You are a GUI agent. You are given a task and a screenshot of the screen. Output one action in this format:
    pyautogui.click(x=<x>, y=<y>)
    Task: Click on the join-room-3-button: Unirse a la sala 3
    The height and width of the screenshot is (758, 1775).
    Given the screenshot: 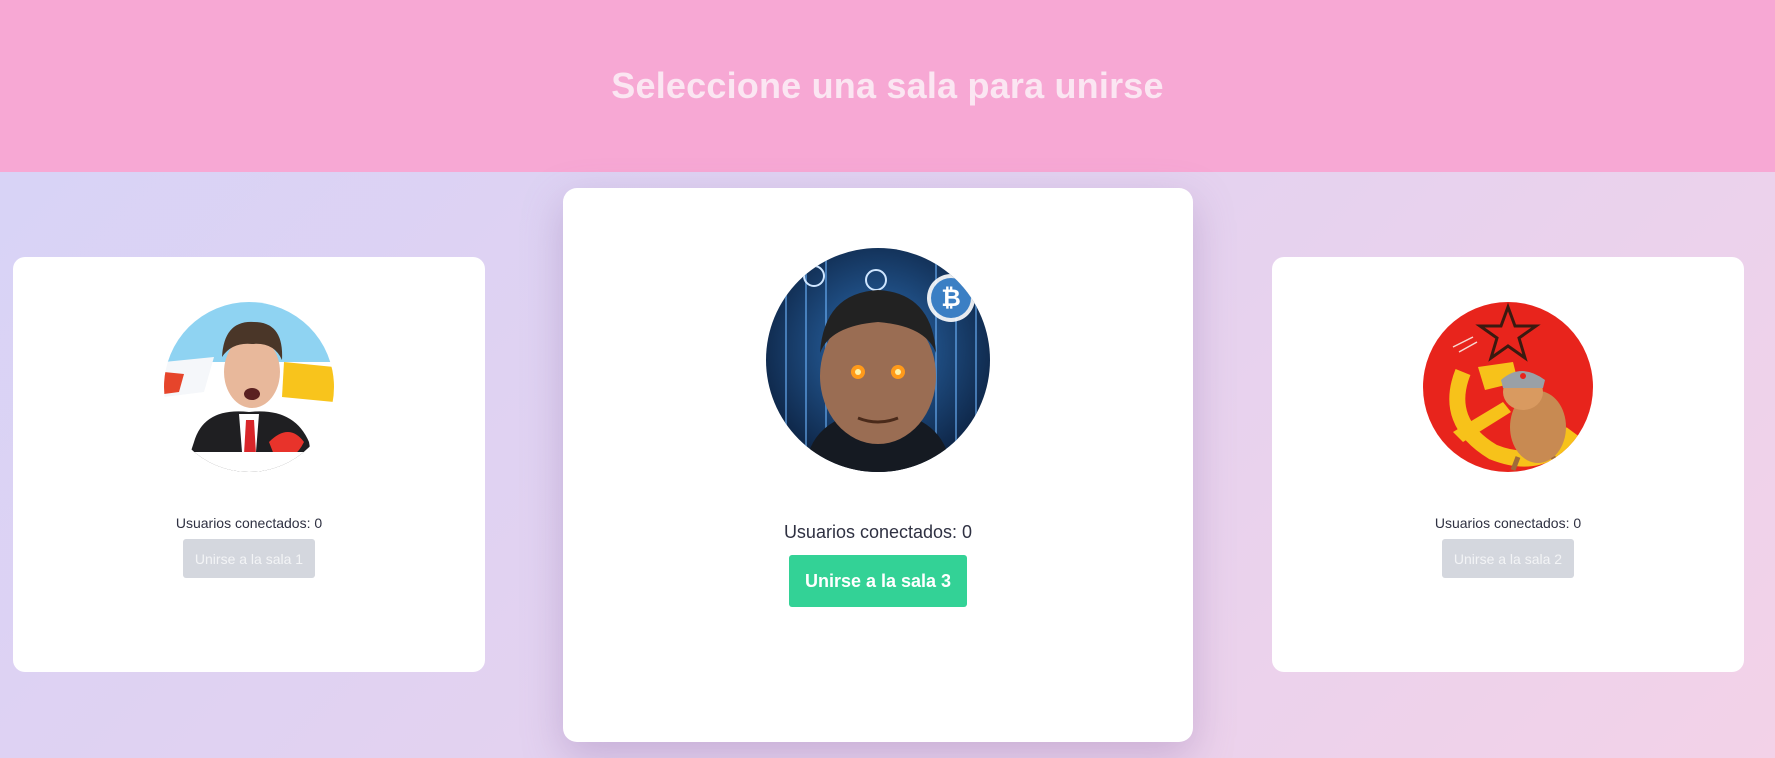 What is the action you would take?
    pyautogui.click(x=878, y=581)
    